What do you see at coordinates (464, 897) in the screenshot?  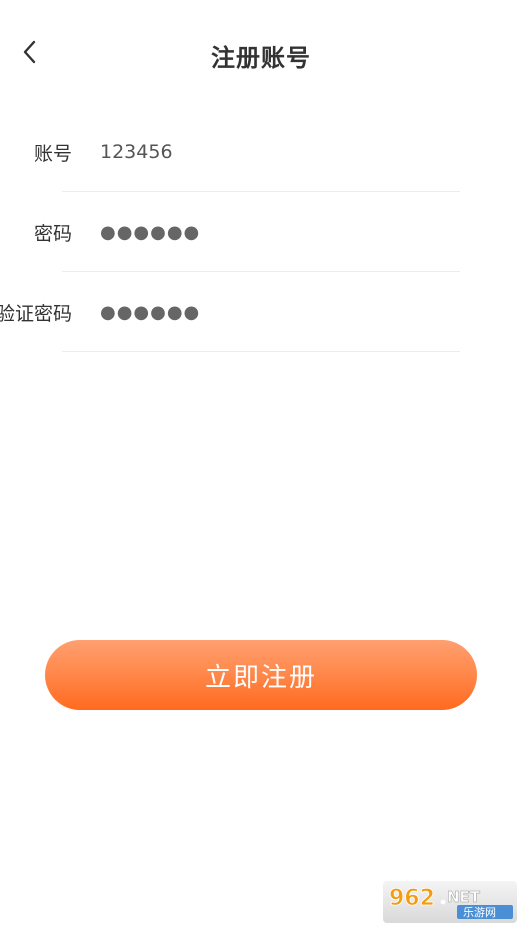 I see `svg-text: NET` at bounding box center [464, 897].